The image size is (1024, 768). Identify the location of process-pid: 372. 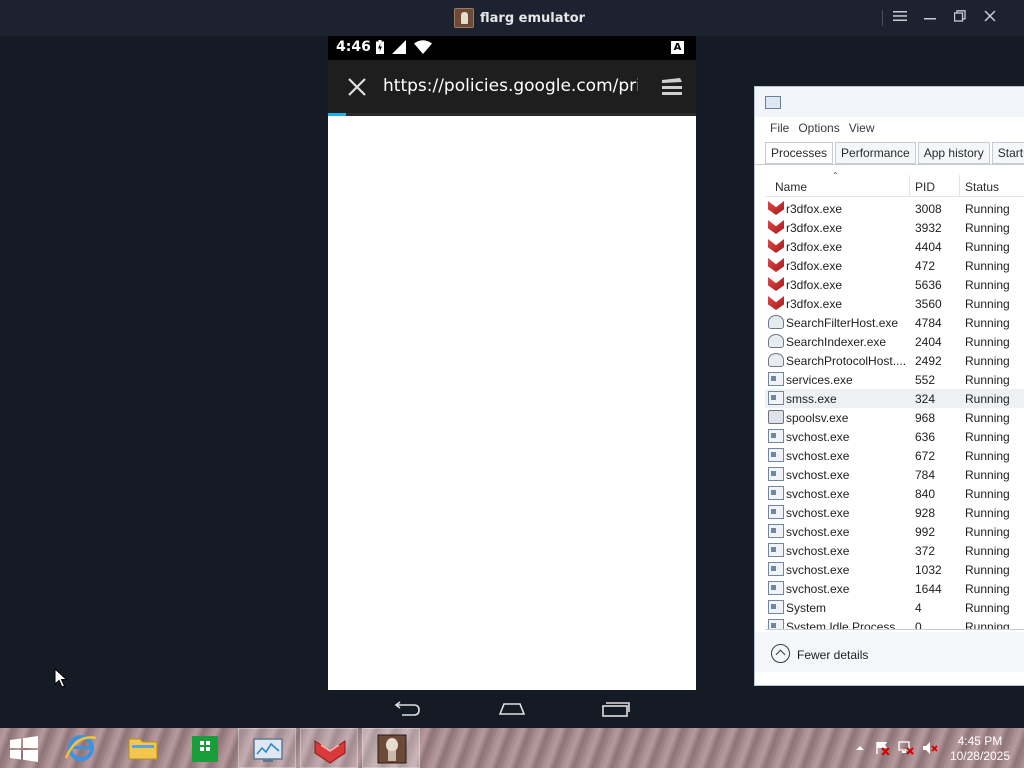
(925, 551).